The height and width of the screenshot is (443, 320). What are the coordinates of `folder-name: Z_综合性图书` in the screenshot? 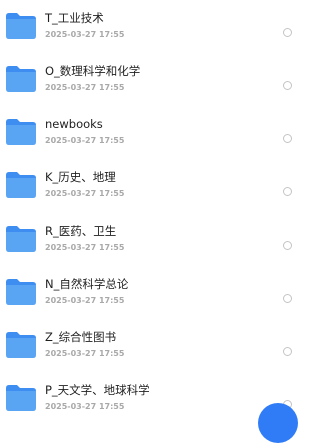 It's located at (81, 337).